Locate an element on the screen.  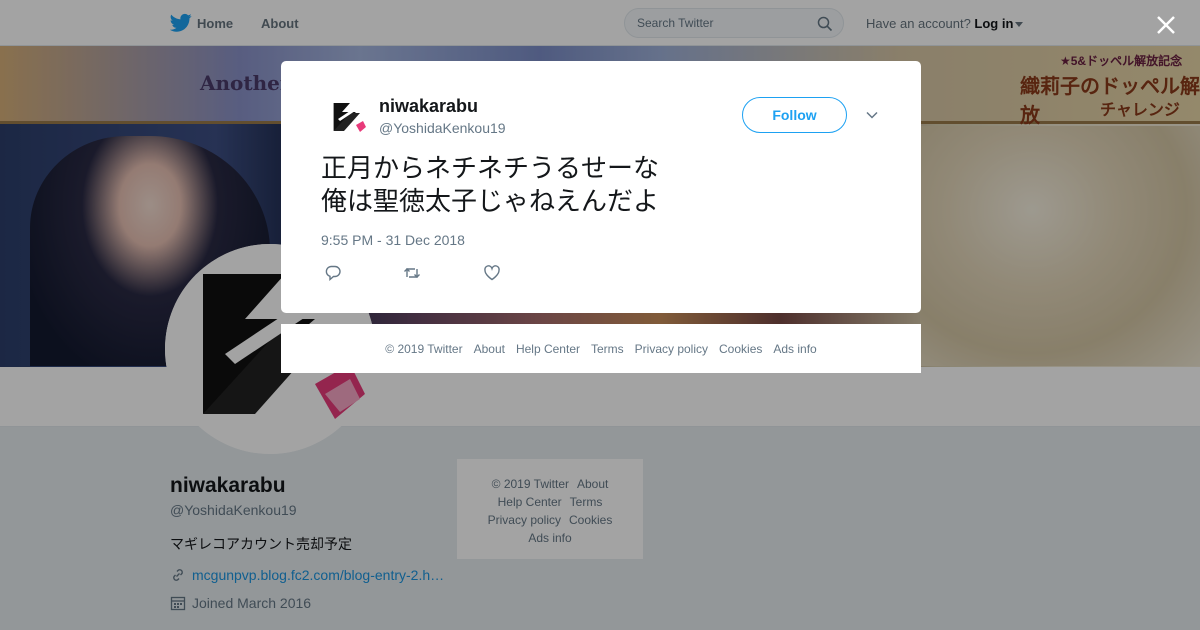
footer-about-link: About is located at coordinates (489, 349).